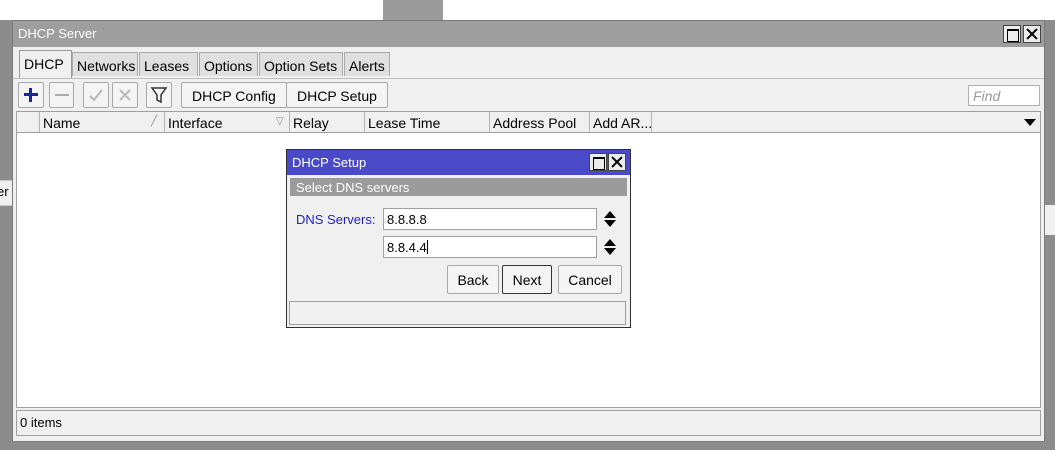  What do you see at coordinates (528, 94) in the screenshot?
I see `toolbar: DHCP Config DHCP Setup Find` at bounding box center [528, 94].